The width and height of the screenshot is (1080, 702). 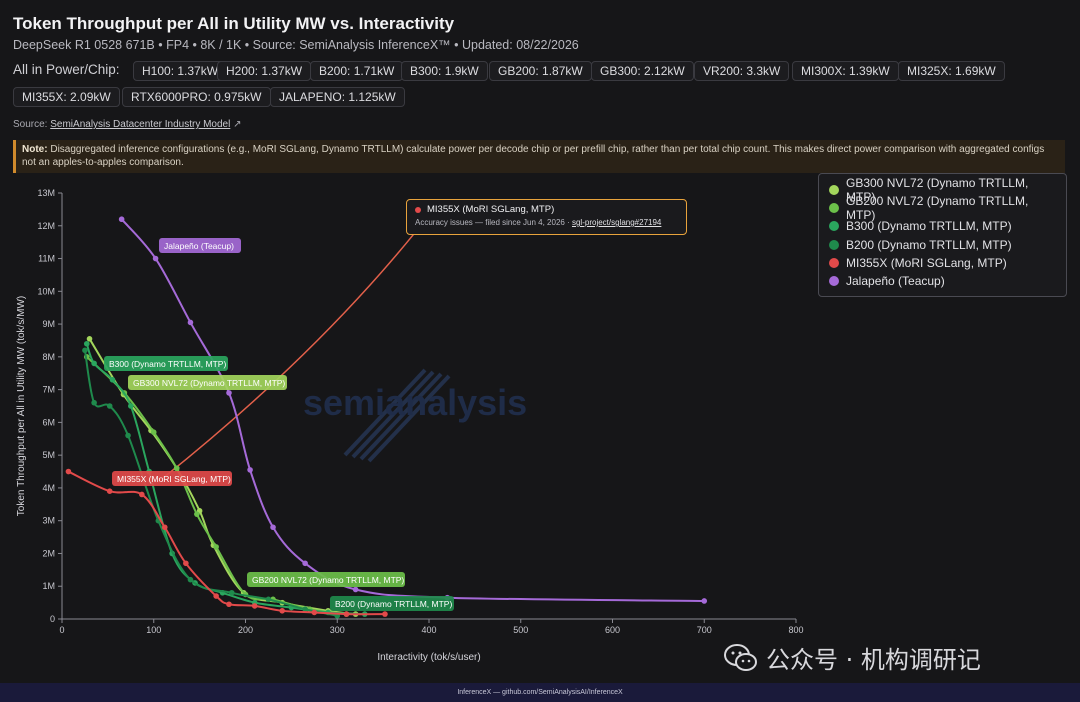 I want to click on y-tick-label: 9M, so click(x=48, y=324).